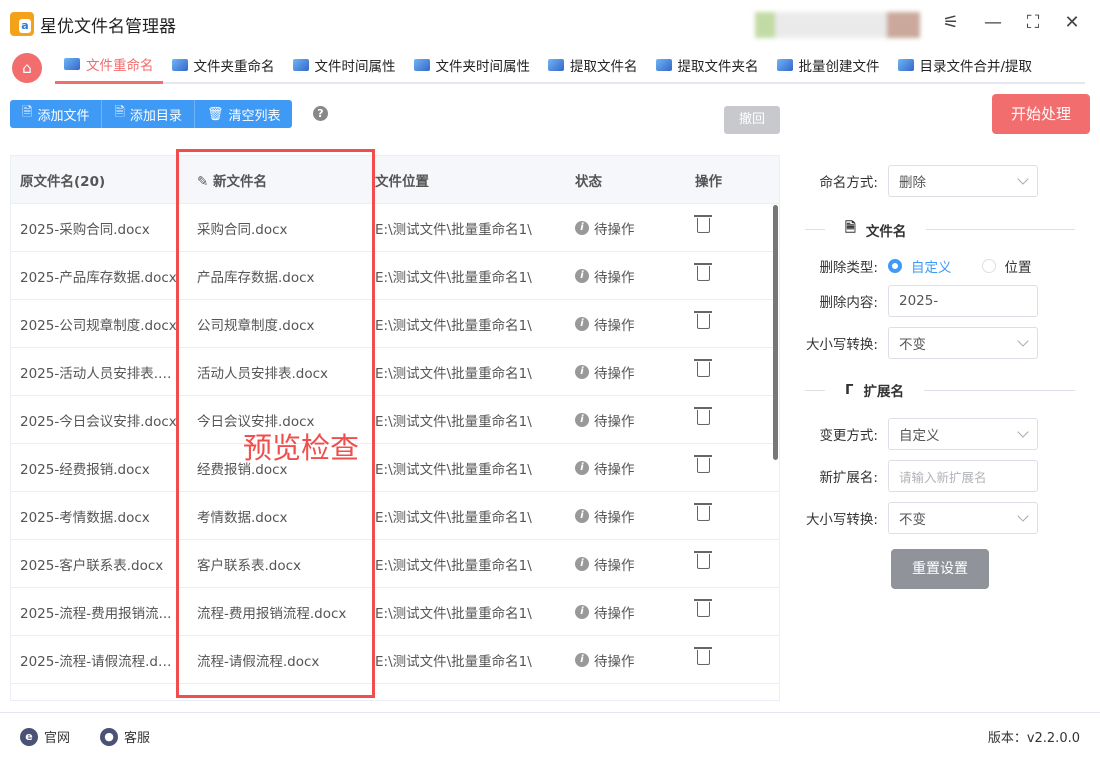 The height and width of the screenshot is (760, 1100). I want to click on tab-batch-create: 批量创建文件, so click(828, 65).